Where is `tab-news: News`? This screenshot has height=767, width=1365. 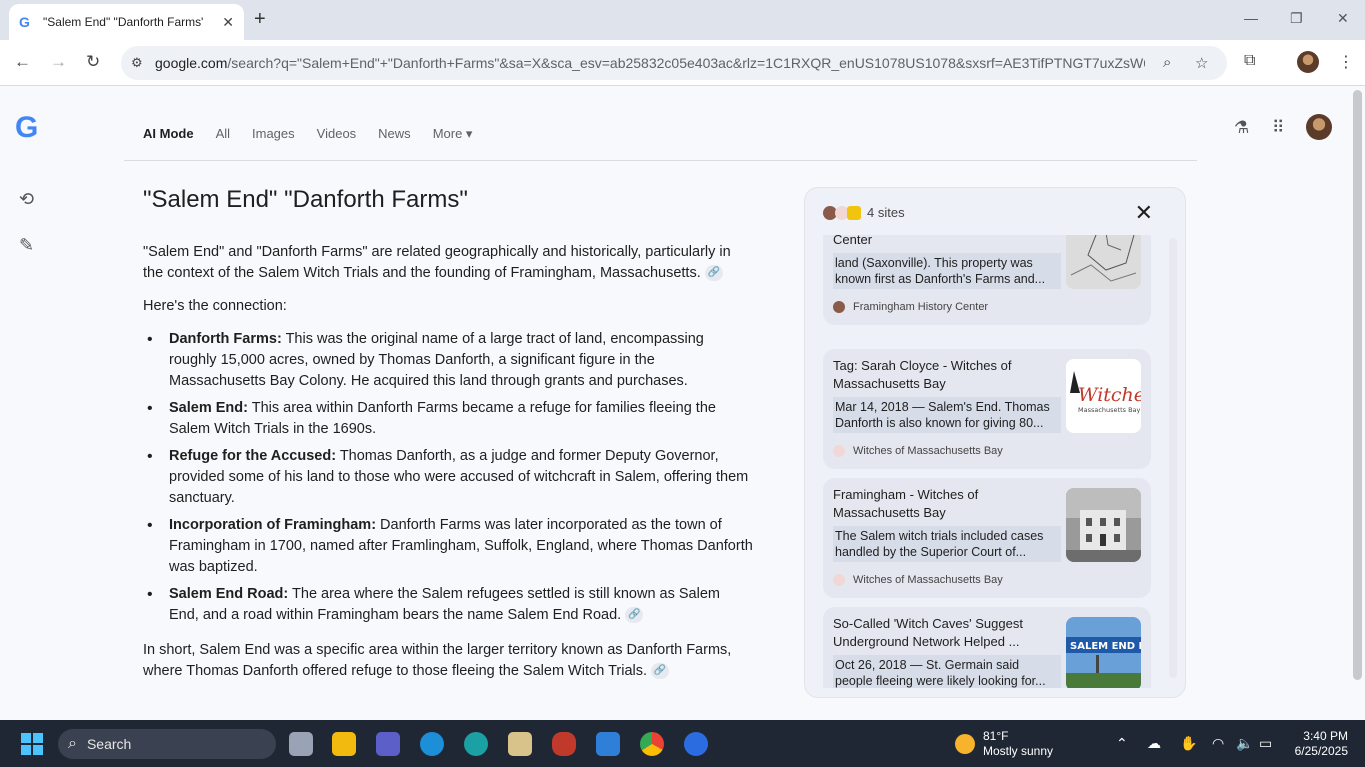
tab-news: News is located at coordinates (394, 134).